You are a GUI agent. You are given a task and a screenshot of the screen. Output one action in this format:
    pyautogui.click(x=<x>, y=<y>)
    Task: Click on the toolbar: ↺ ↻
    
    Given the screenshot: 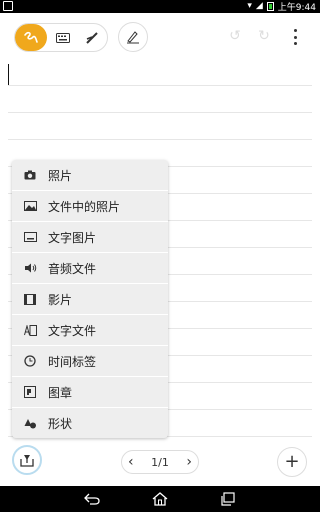 What is the action you would take?
    pyautogui.click(x=160, y=36)
    